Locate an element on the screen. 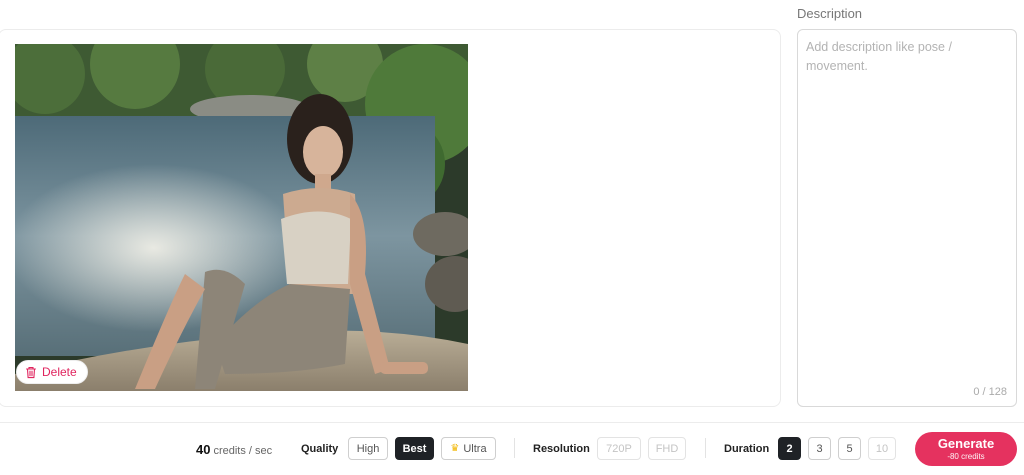 This screenshot has width=1024, height=475. duration-option-5: 5 is located at coordinates (849, 448).